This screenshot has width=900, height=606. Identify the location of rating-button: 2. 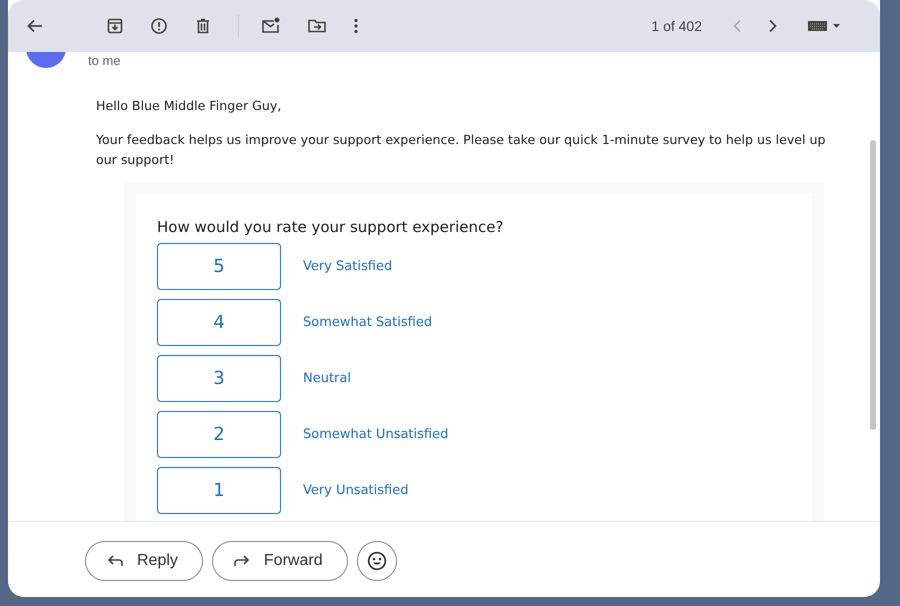
(219, 434).